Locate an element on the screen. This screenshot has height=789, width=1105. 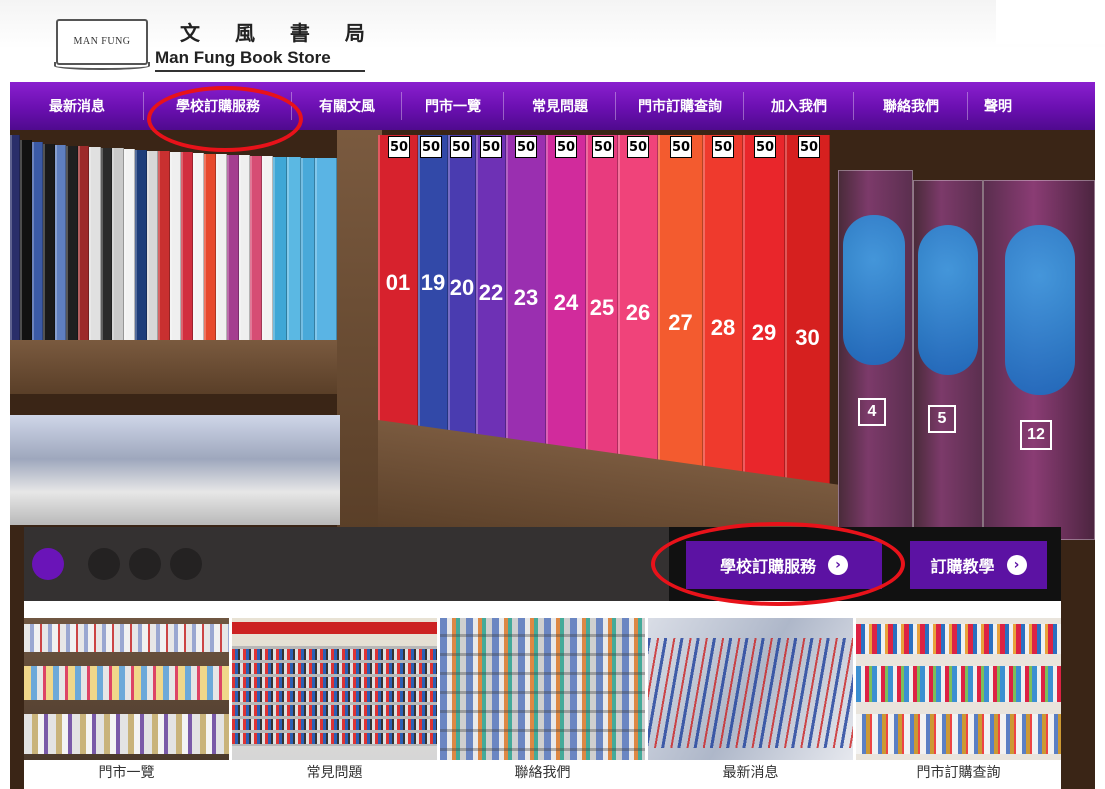
nav-item-latest-news: 最新消息 is located at coordinates (77, 106).